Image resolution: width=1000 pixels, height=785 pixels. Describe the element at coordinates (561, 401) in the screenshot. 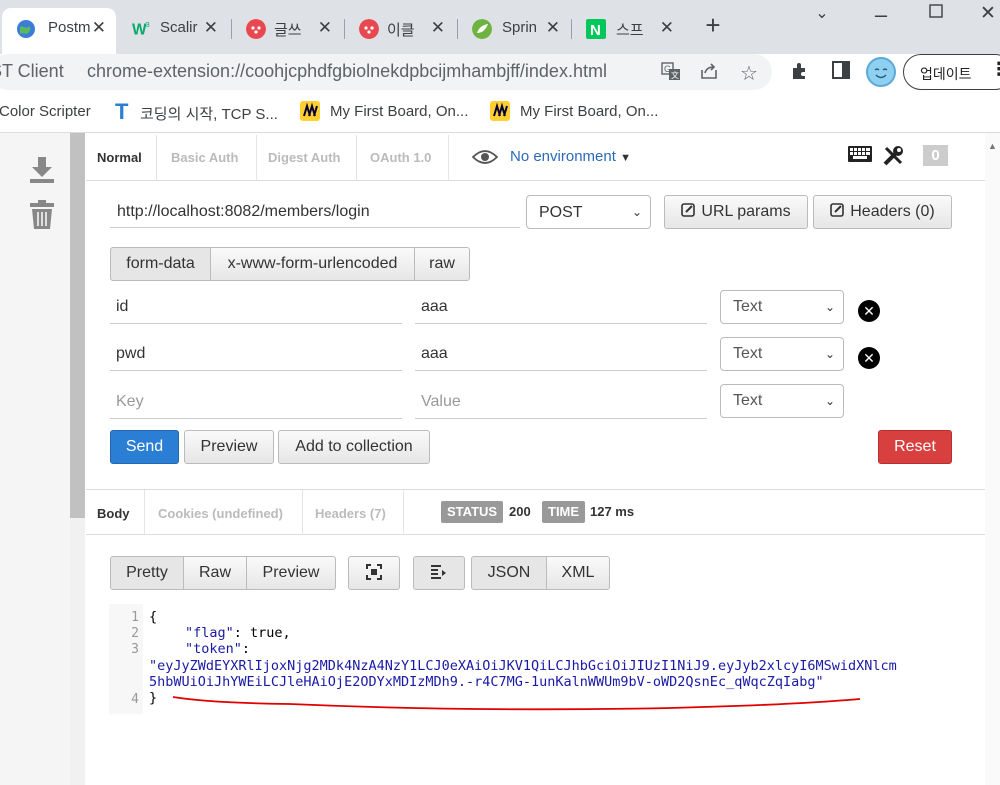

I see `new-value-input: Value` at that location.